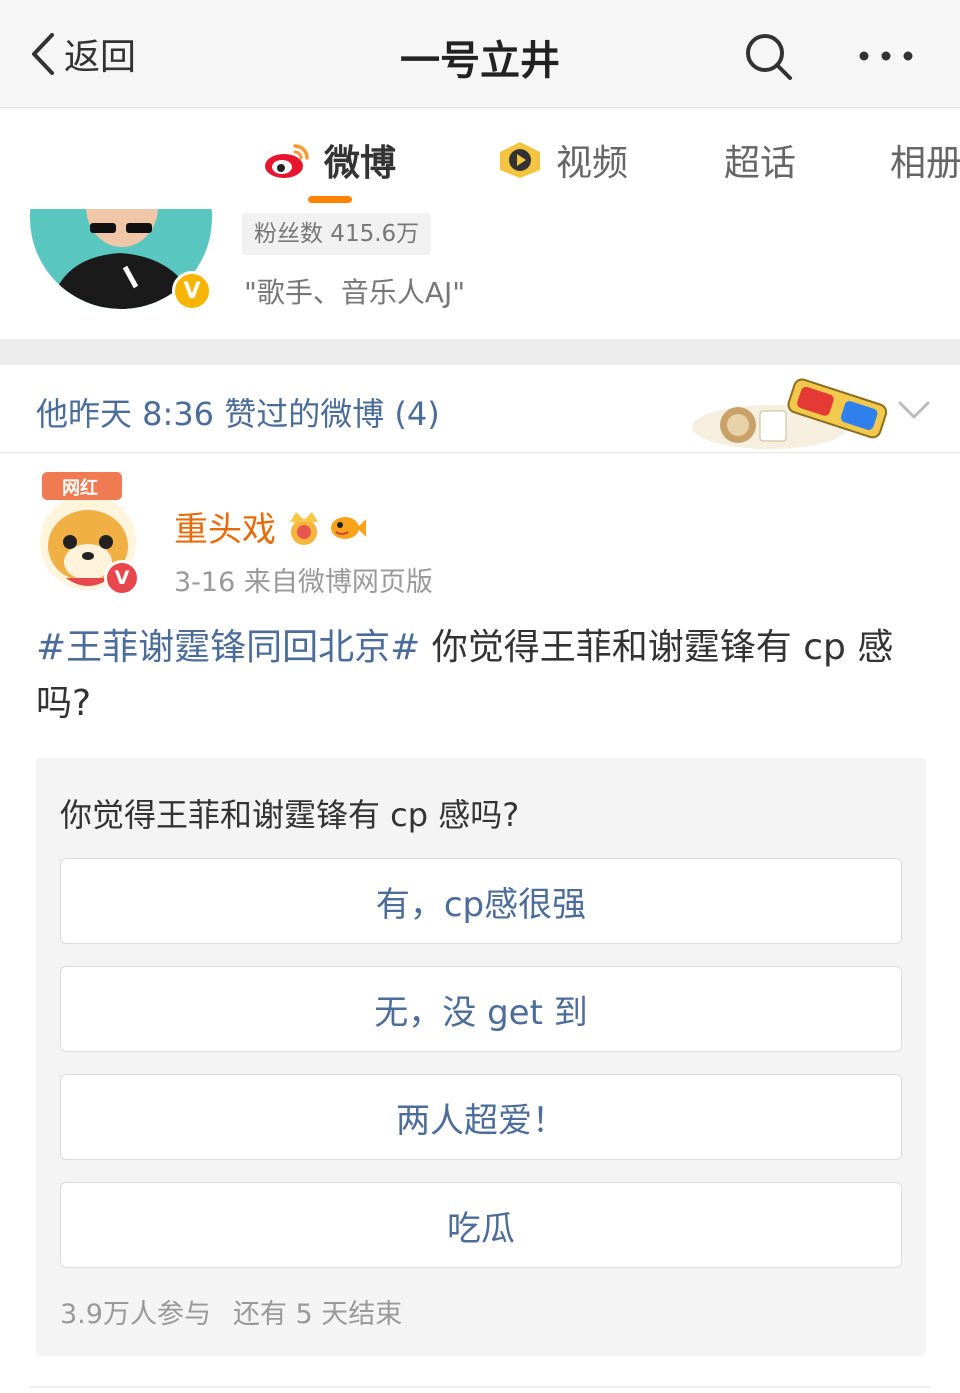  What do you see at coordinates (914, 409) in the screenshot?
I see `chevron-down-icon` at bounding box center [914, 409].